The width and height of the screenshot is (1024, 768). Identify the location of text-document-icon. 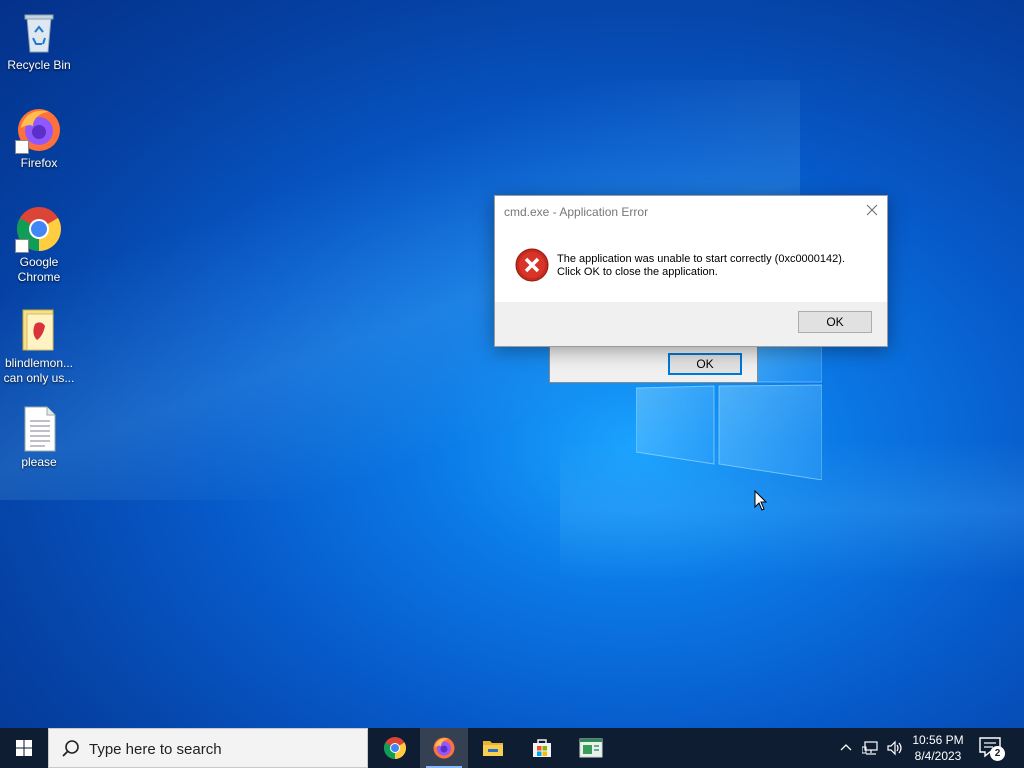
(39, 429).